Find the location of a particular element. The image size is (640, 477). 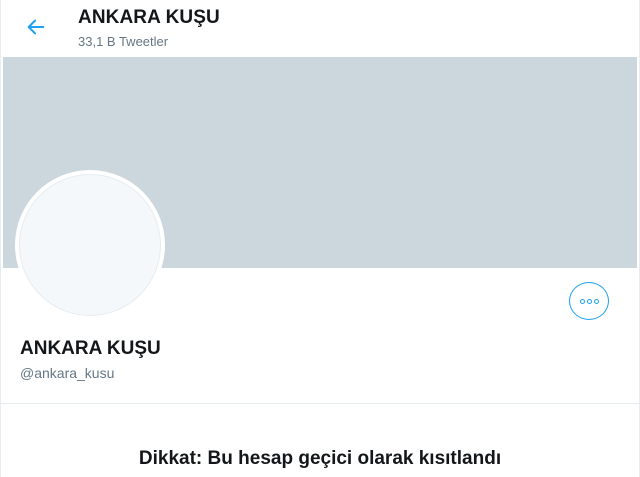

arrow-left-icon is located at coordinates (36, 27).